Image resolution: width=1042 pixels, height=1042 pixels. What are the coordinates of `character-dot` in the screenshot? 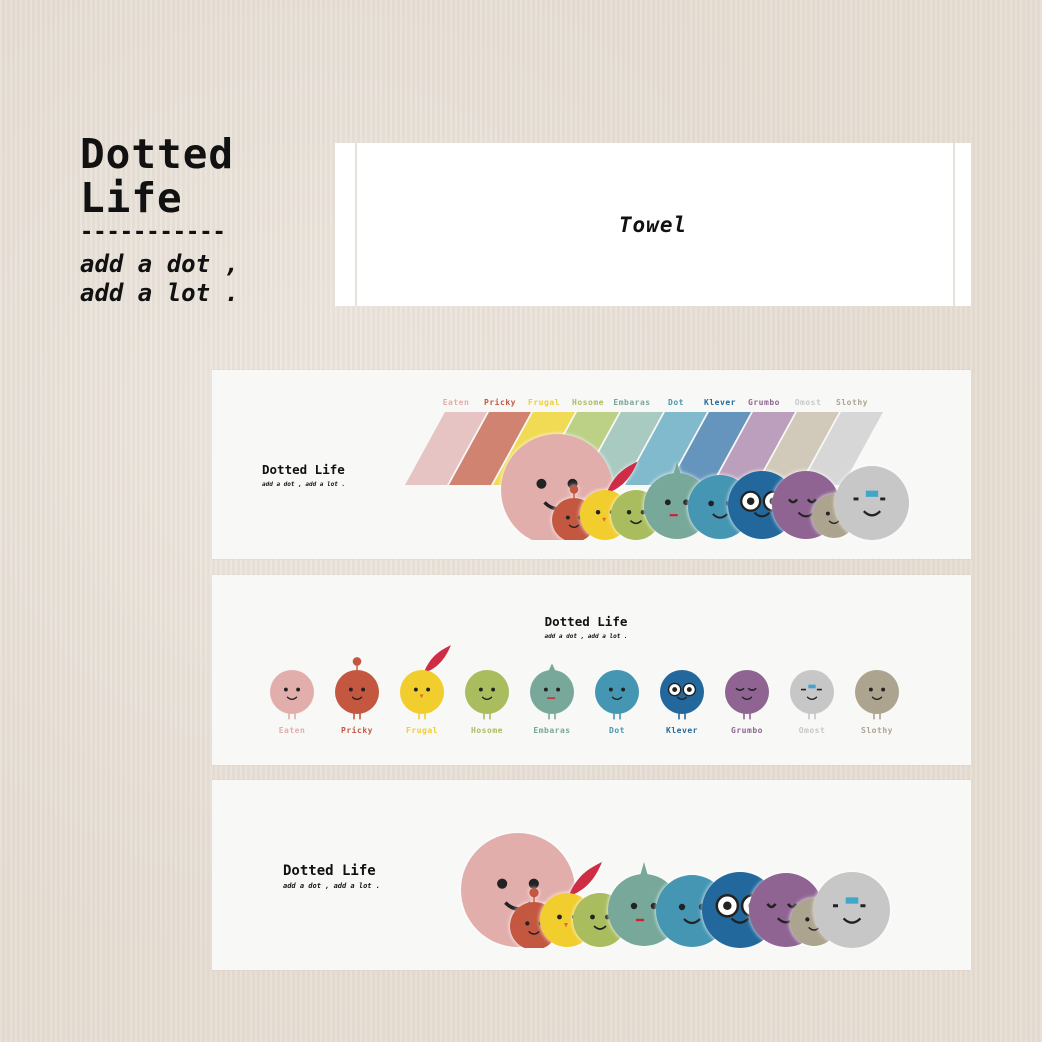 It's located at (617, 695).